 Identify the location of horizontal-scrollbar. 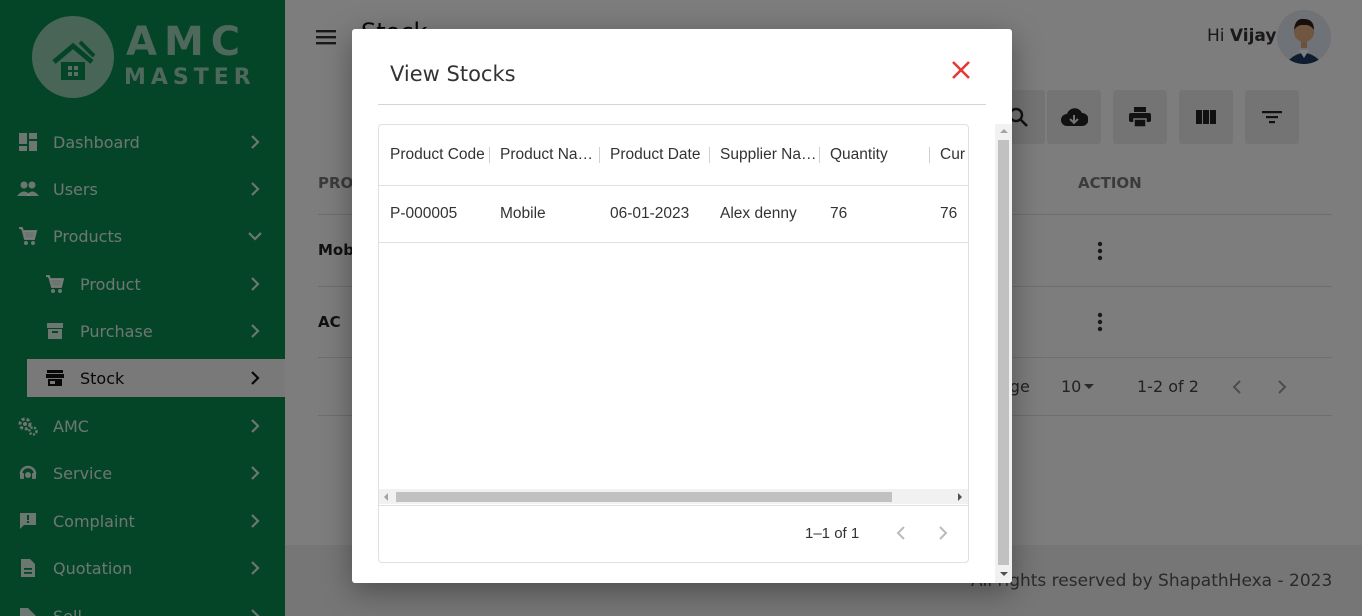
(673, 496).